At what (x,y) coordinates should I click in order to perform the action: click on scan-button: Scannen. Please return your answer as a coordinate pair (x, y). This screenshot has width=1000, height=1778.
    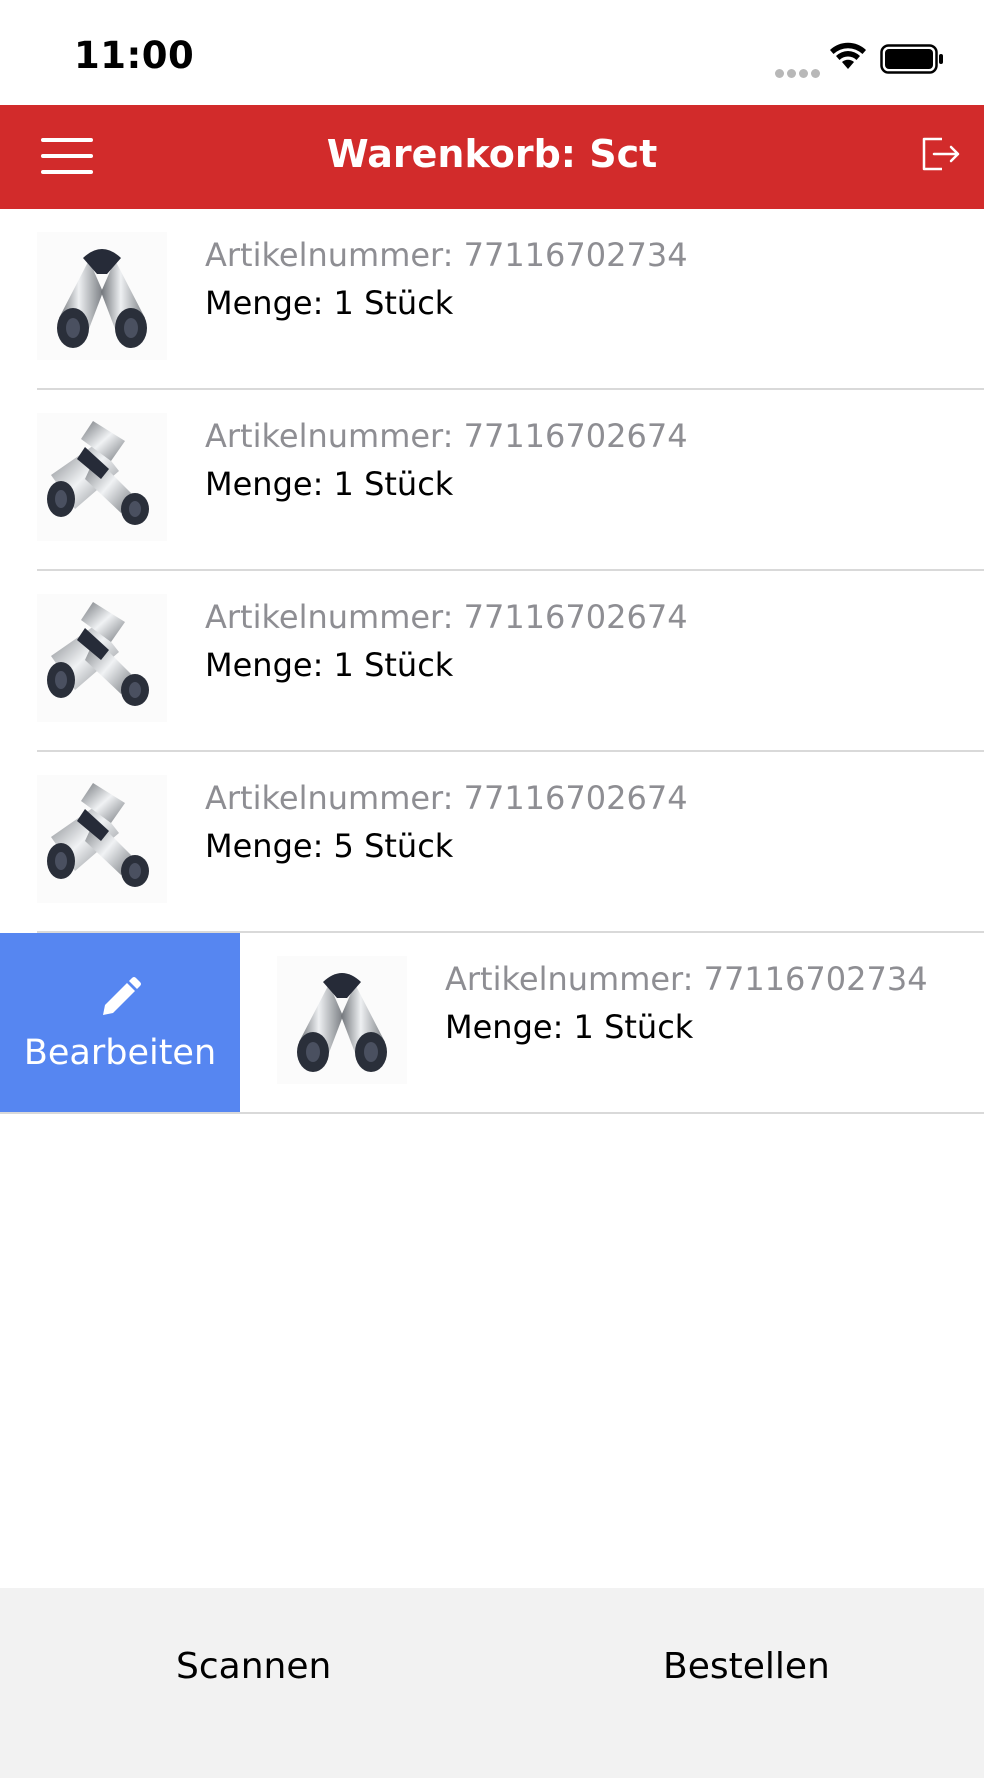
    Looking at the image, I should click on (253, 1666).